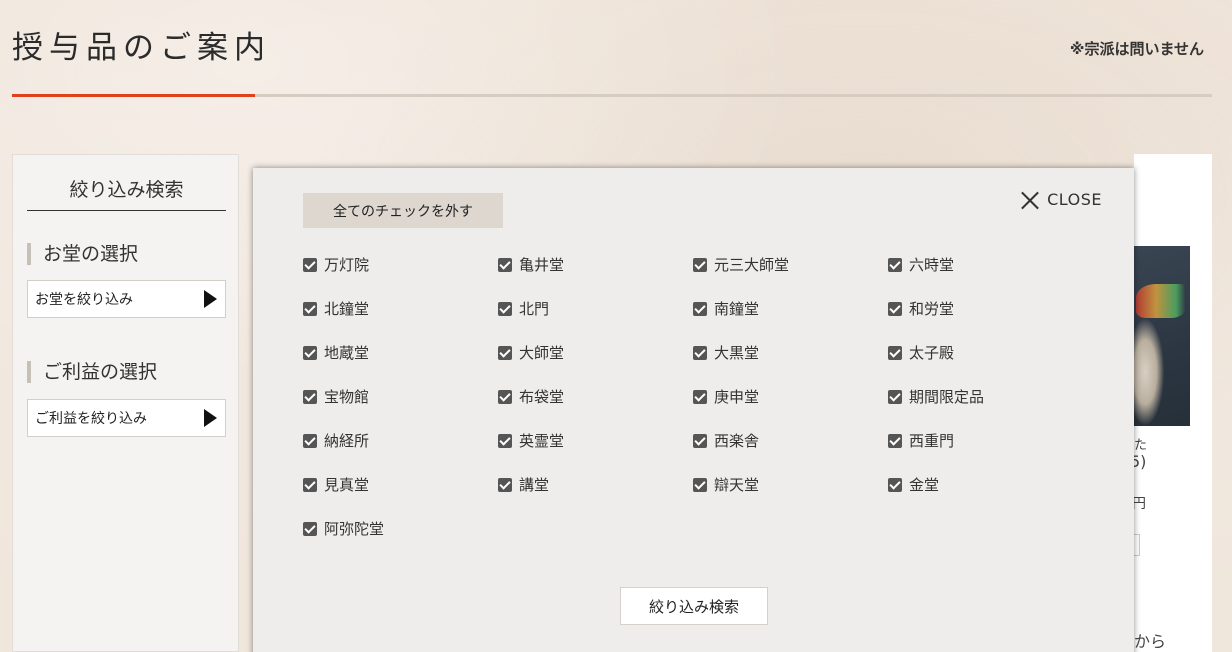  Describe the element at coordinates (347, 485) in the screenshot. I see `hall-option-label: 見真堂` at that location.